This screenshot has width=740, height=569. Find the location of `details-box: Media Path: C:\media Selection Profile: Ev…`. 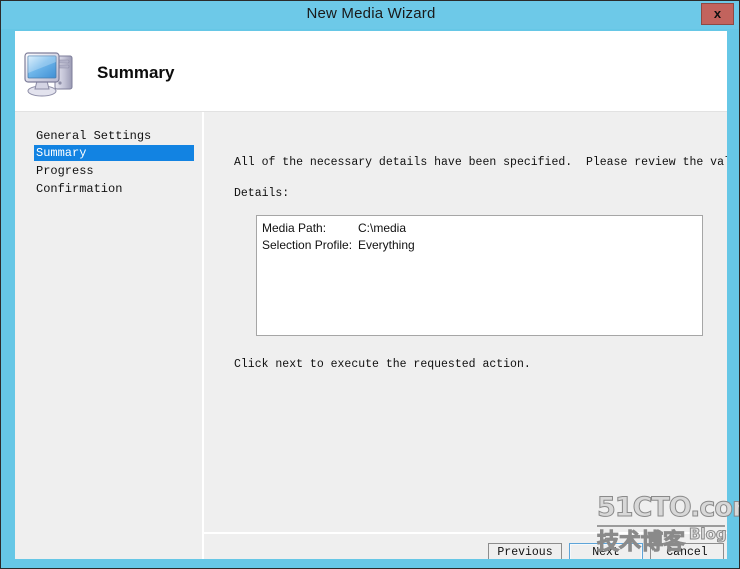

details-box: Media Path: C:\media Selection Profile: Ev… is located at coordinates (479, 275).